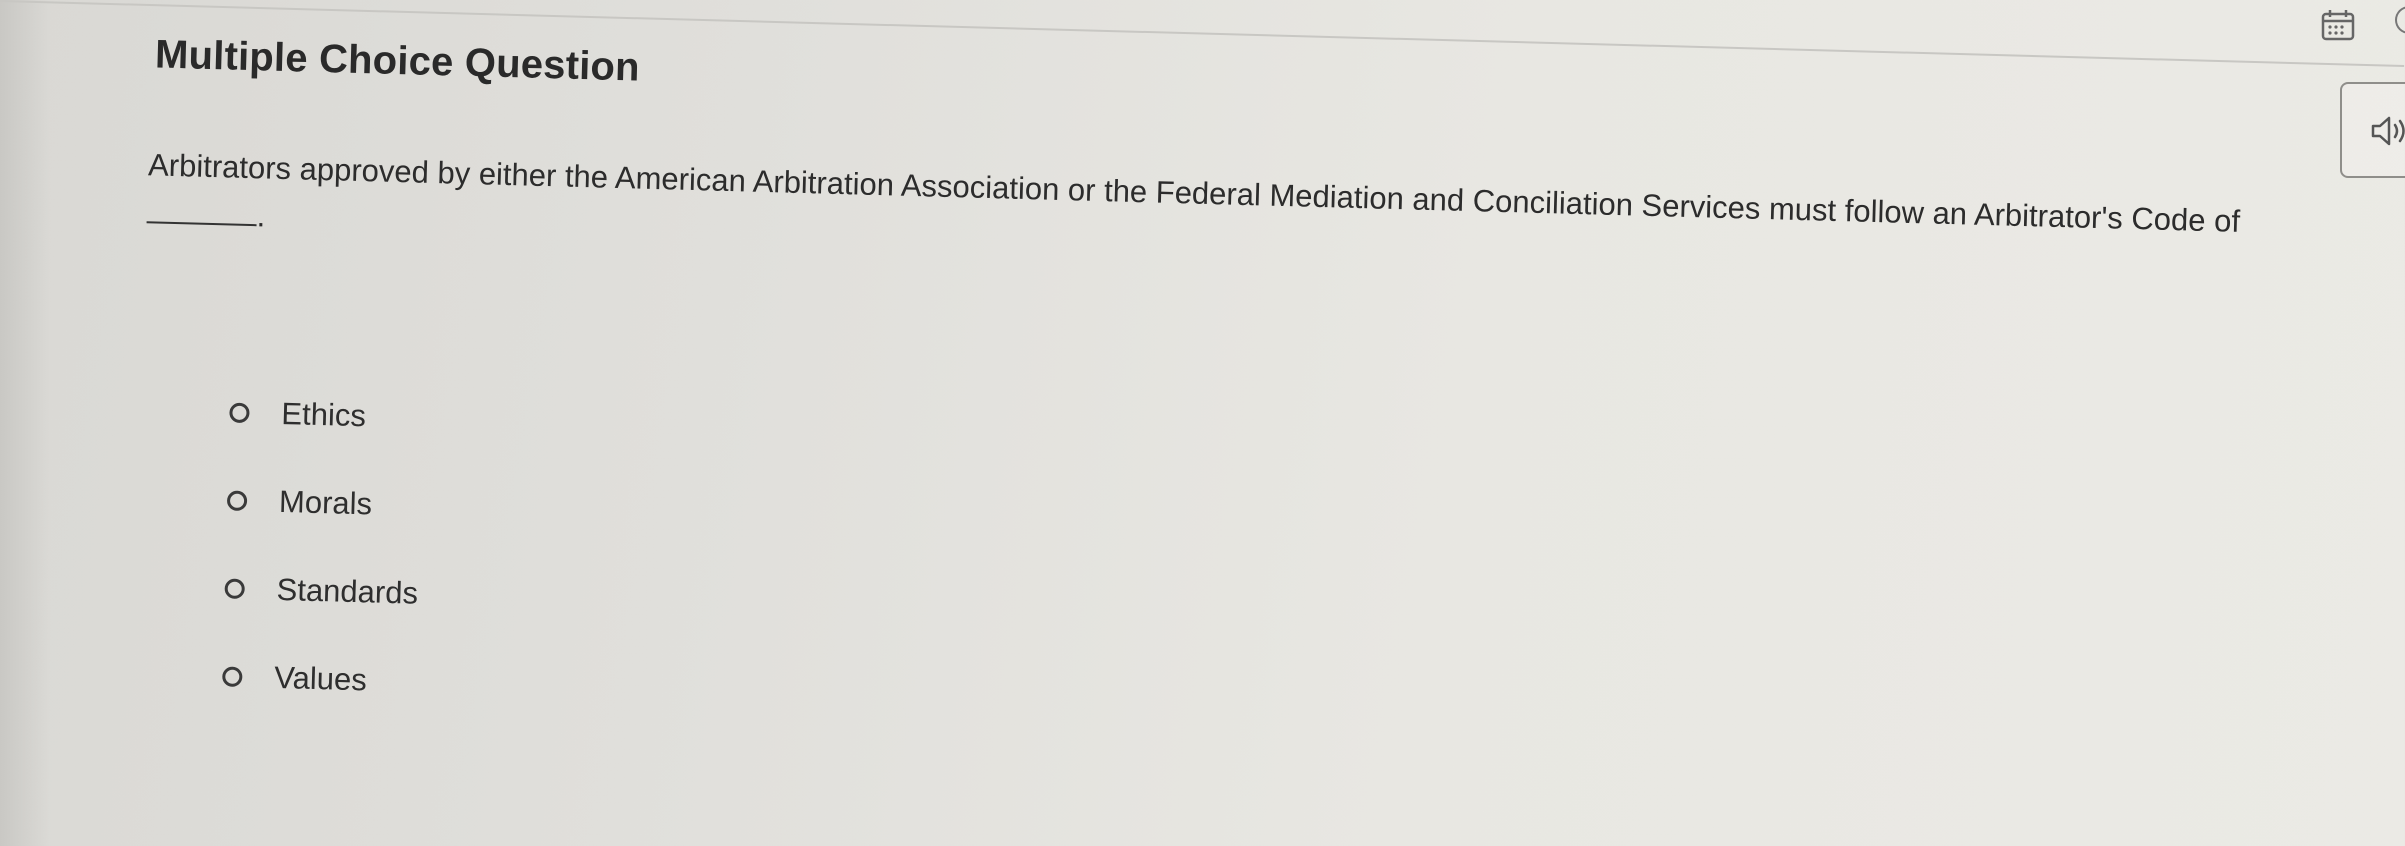 The width and height of the screenshot is (2405, 846). I want to click on help-icon, so click(2400, 20).